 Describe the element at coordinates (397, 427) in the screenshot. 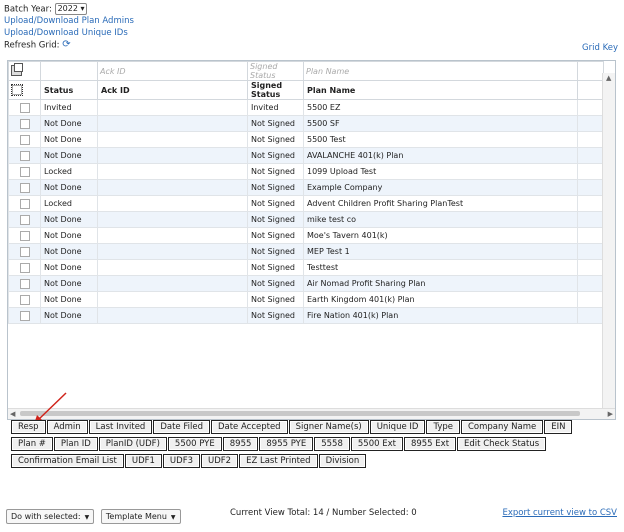

I see `column-chip: Unique ID` at that location.